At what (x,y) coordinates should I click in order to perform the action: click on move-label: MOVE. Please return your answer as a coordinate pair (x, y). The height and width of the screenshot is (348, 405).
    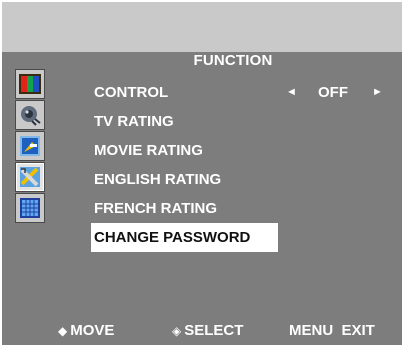
    Looking at the image, I should click on (92, 330).